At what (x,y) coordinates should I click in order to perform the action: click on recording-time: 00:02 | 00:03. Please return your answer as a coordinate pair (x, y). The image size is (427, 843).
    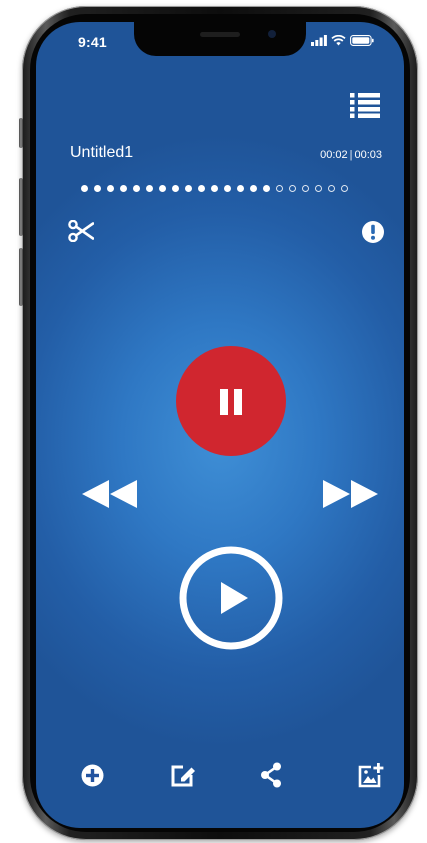
    Looking at the image, I should click on (351, 155).